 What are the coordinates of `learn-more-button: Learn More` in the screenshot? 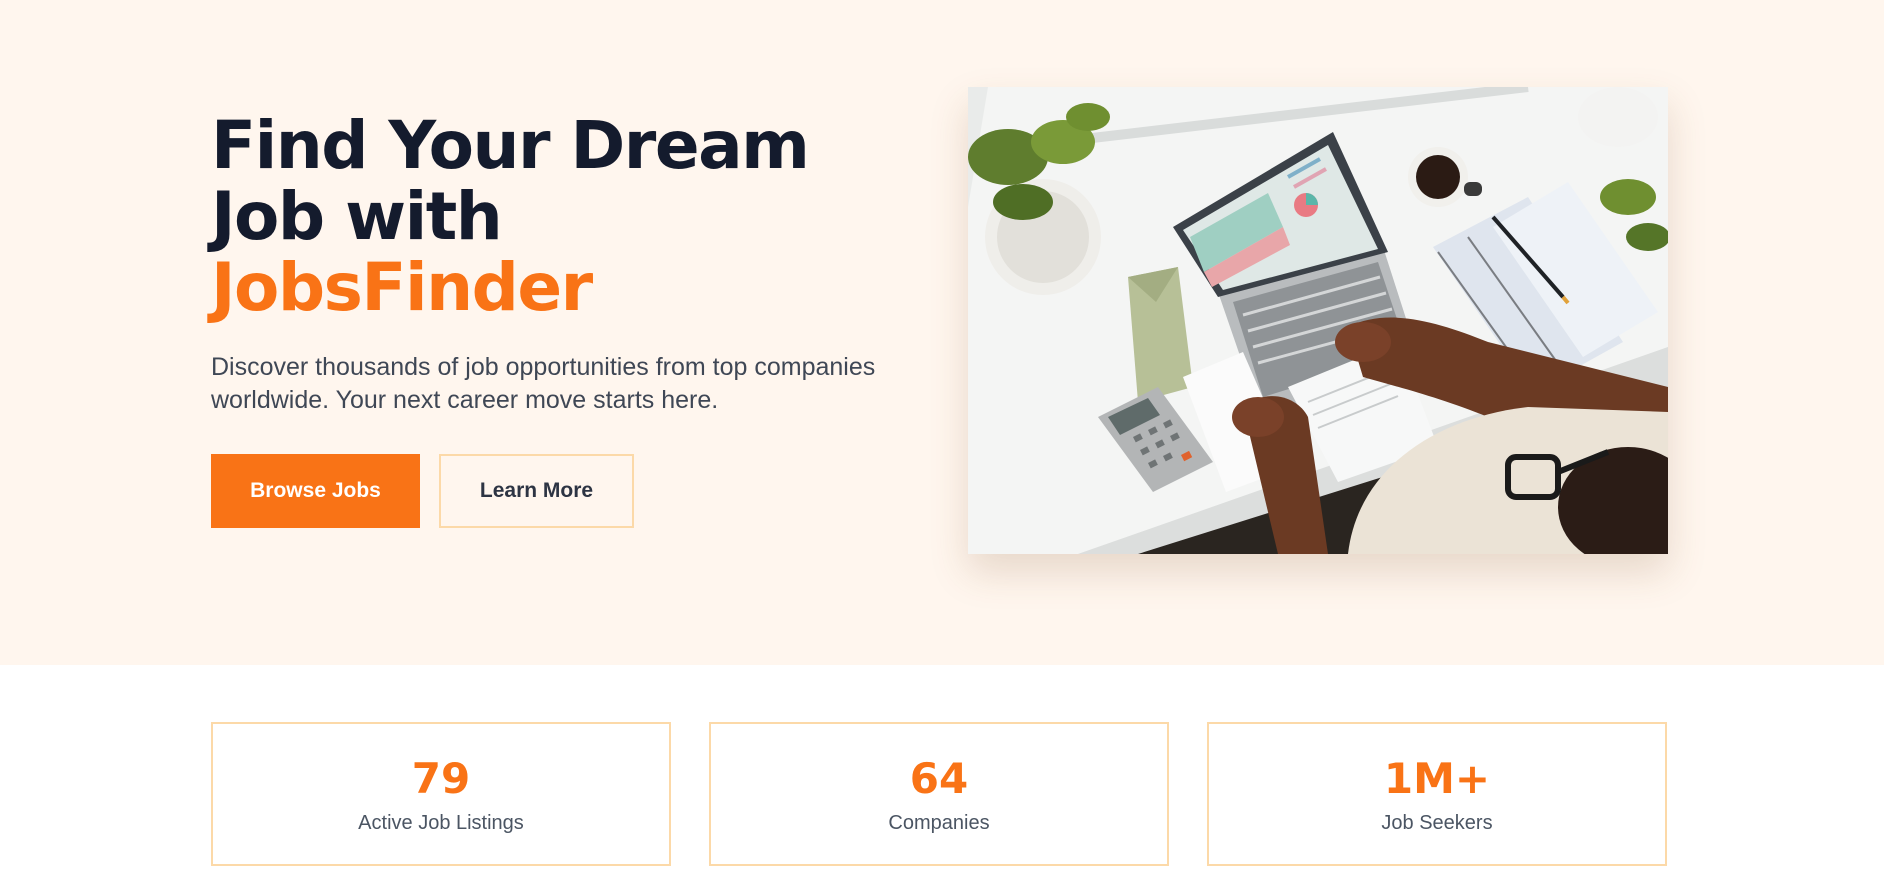 It's located at (536, 491).